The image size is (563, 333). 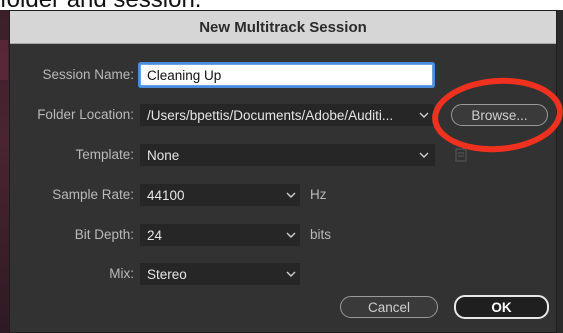 I want to click on session-name-input: Cleaning Up, so click(x=286, y=75).